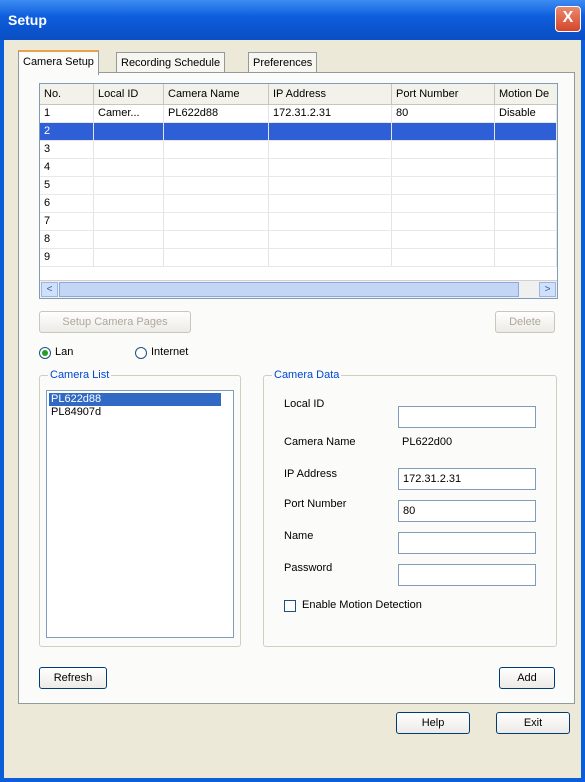  Describe the element at coordinates (115, 322) in the screenshot. I see `setup-camera-pages-button: Setup Camera Pages` at that location.